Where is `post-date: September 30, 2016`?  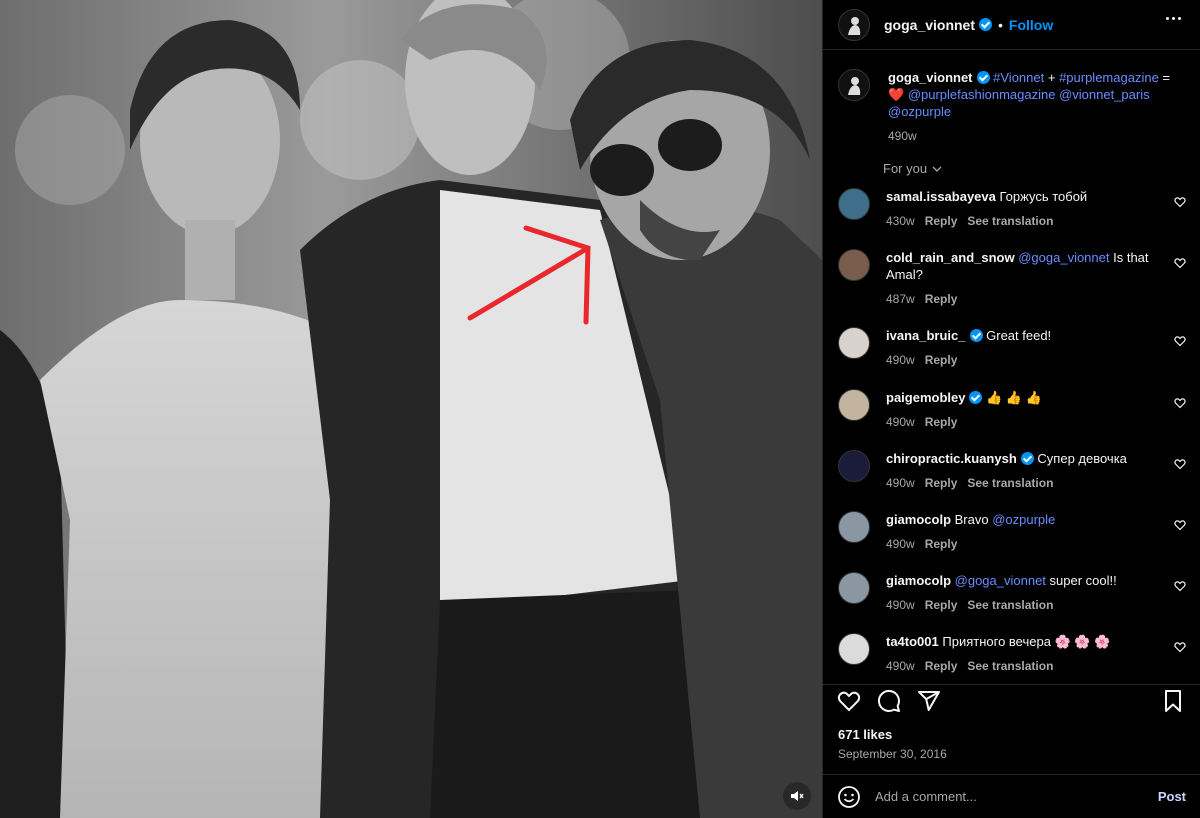
post-date: September 30, 2016 is located at coordinates (892, 754).